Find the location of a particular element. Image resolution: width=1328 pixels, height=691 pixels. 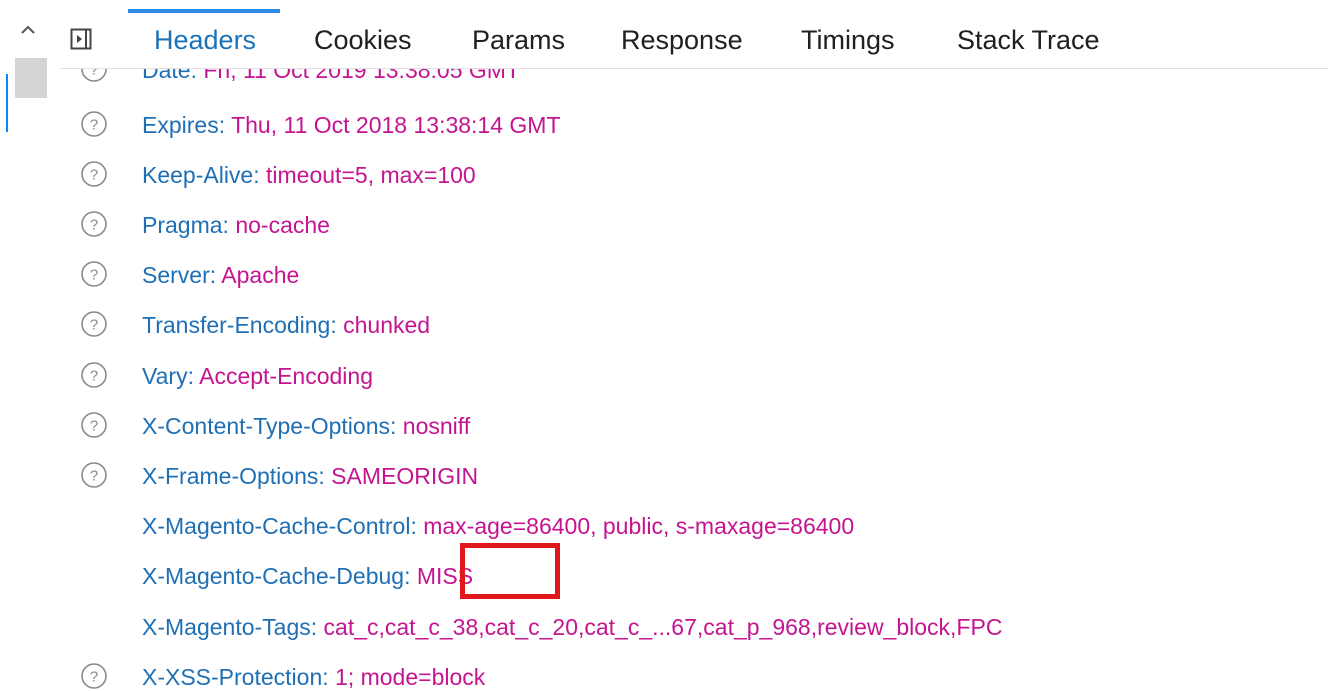

tab-label: Stack Trace is located at coordinates (1028, 40).